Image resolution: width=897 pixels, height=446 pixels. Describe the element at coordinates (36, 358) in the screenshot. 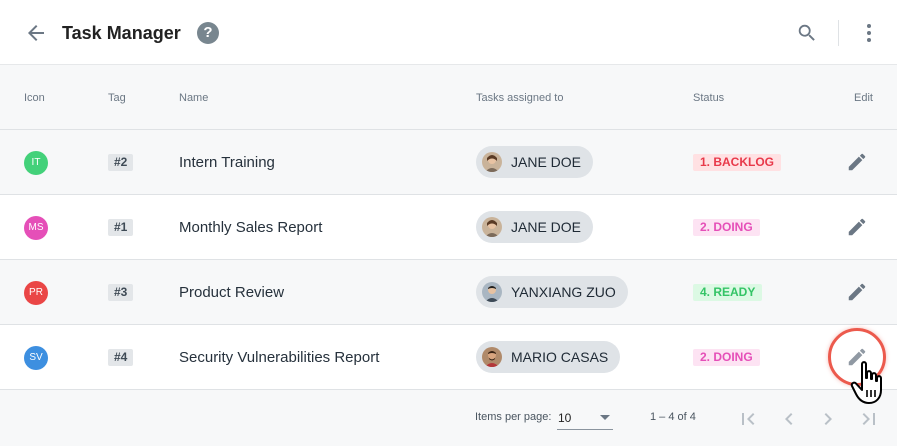

I see `task-avatar: SV` at that location.